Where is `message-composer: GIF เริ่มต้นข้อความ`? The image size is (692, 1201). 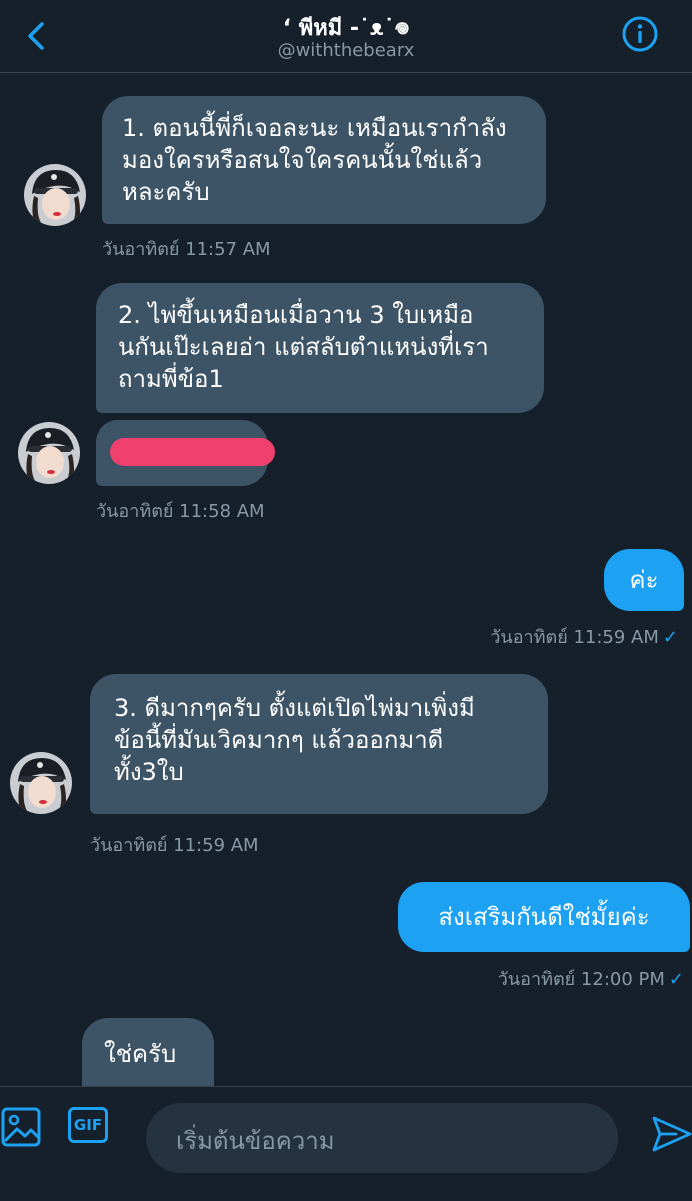 message-composer: GIF เริ่มต้นข้อความ is located at coordinates (346, 1143).